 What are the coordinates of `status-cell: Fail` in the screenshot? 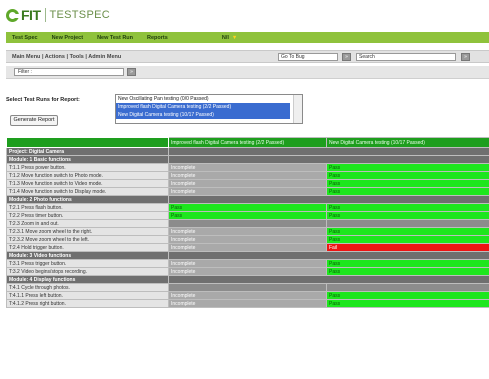 It's located at (407, 247).